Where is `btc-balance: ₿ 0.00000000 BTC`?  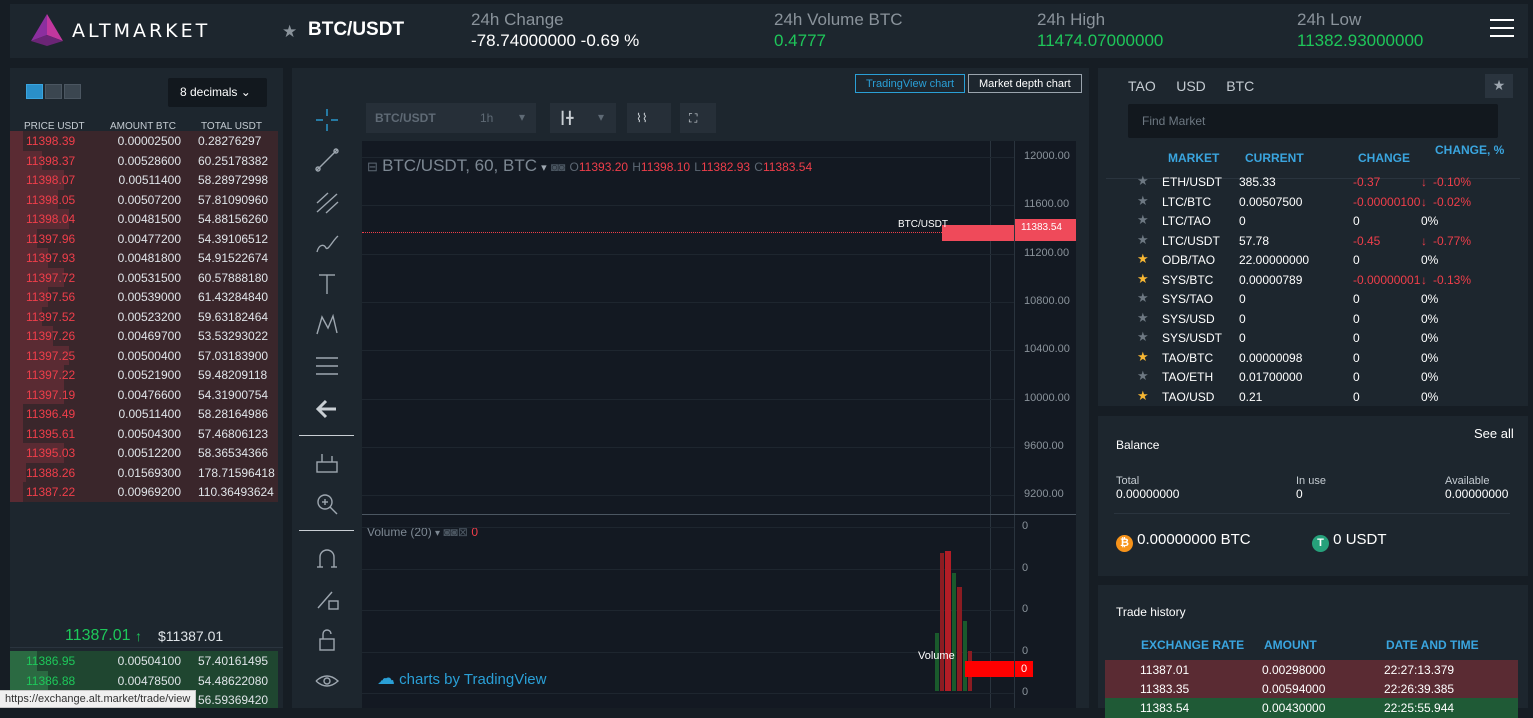
btc-balance: ₿ 0.00000000 BTC is located at coordinates (1183, 541).